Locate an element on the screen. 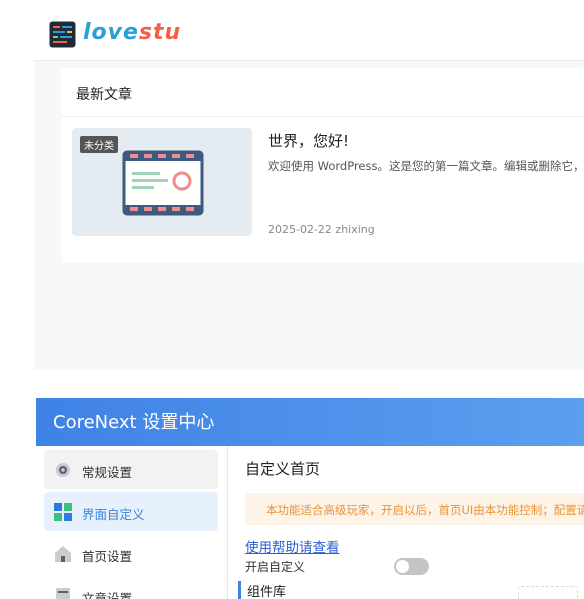 This screenshot has width=584, height=599. sidebar-item-label: 文章设置 is located at coordinates (107, 595).